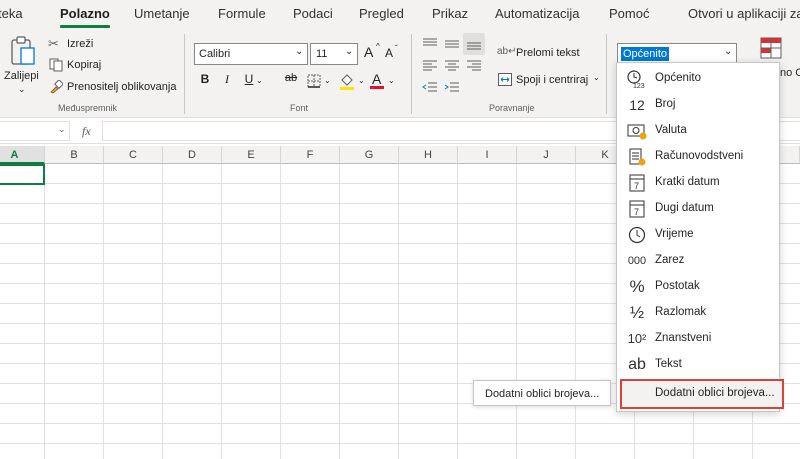 The height and width of the screenshot is (459, 800). Describe the element at coordinates (698, 235) in the screenshot. I see `format-option-time: Vrijeme` at that location.